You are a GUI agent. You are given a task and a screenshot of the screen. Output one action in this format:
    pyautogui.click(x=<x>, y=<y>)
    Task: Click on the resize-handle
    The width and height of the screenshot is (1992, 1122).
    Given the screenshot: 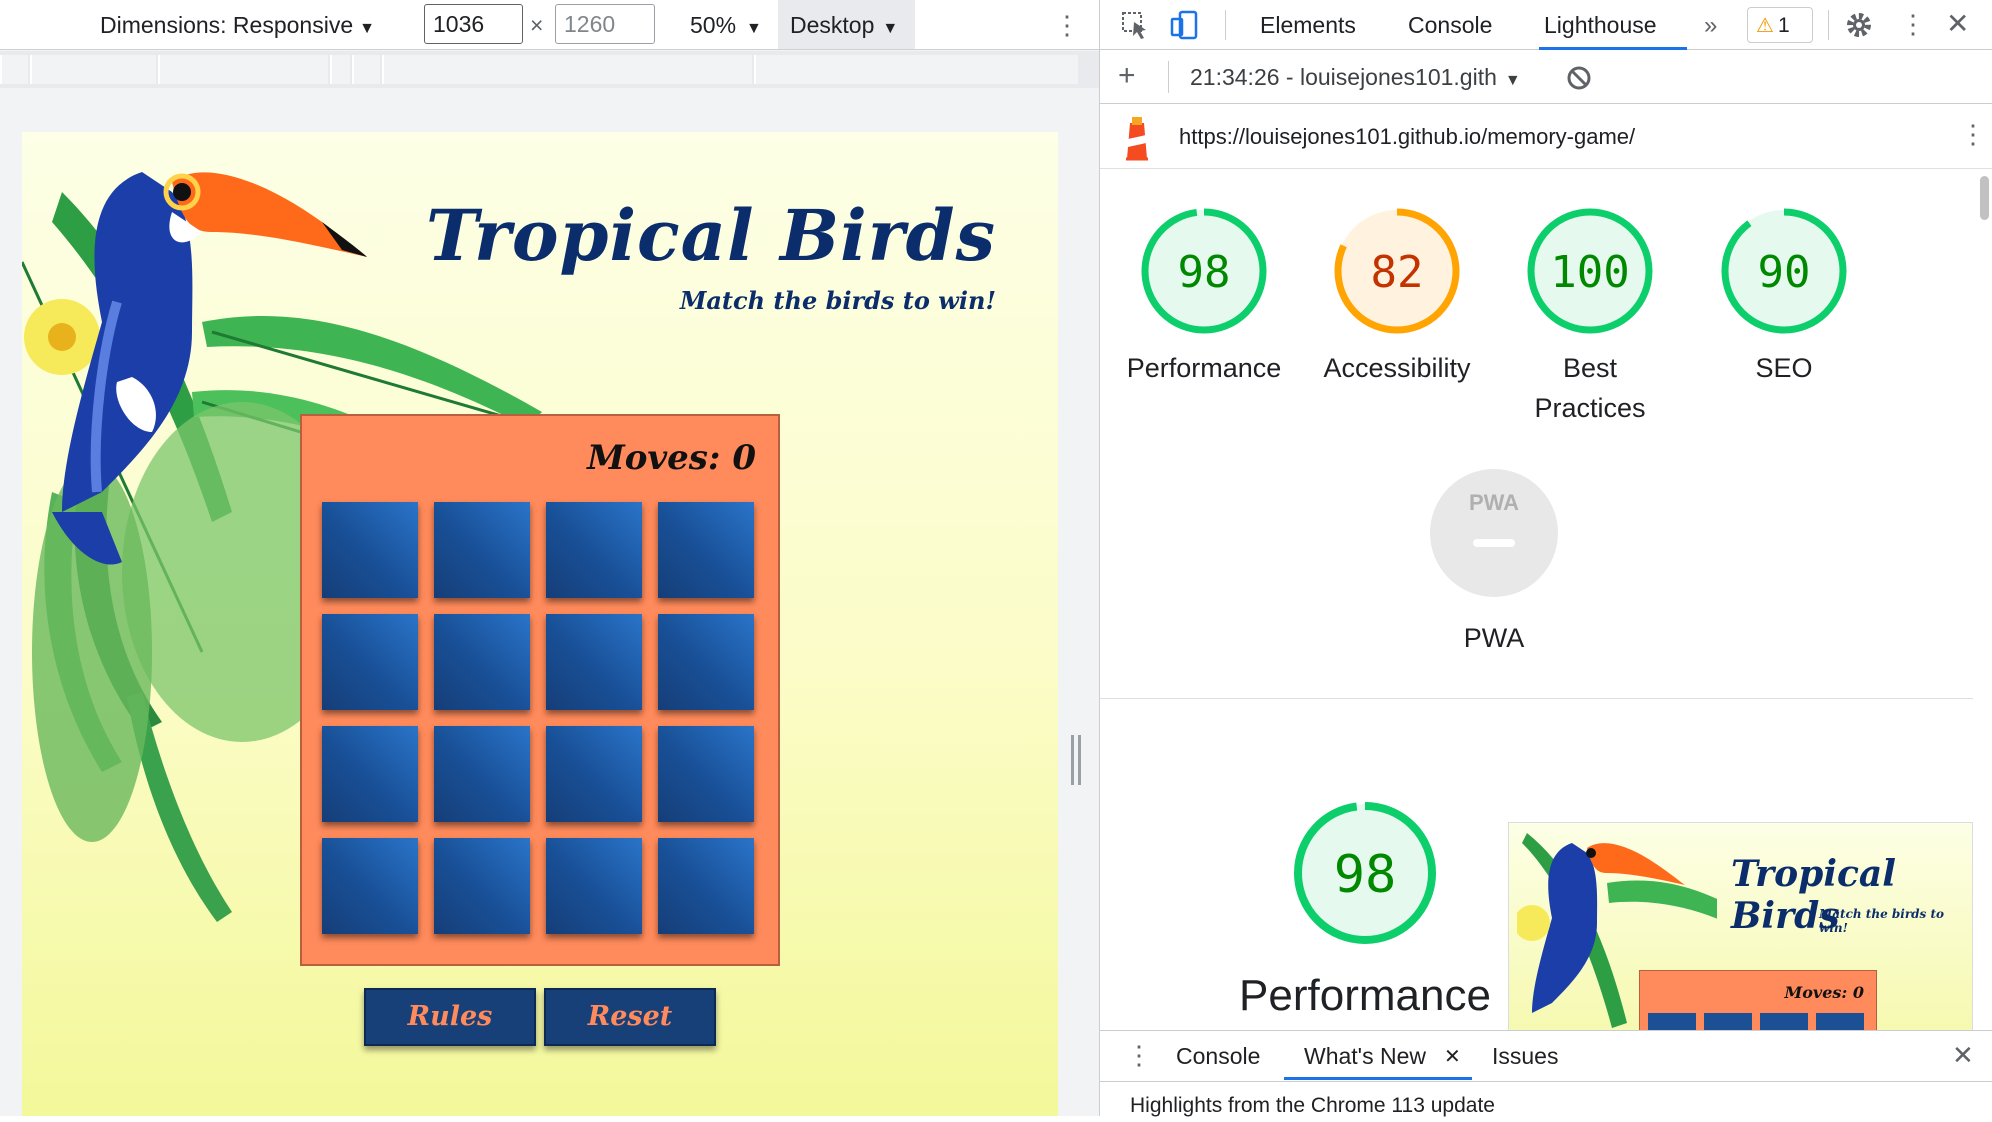 What is the action you would take?
    pyautogui.click(x=1076, y=760)
    